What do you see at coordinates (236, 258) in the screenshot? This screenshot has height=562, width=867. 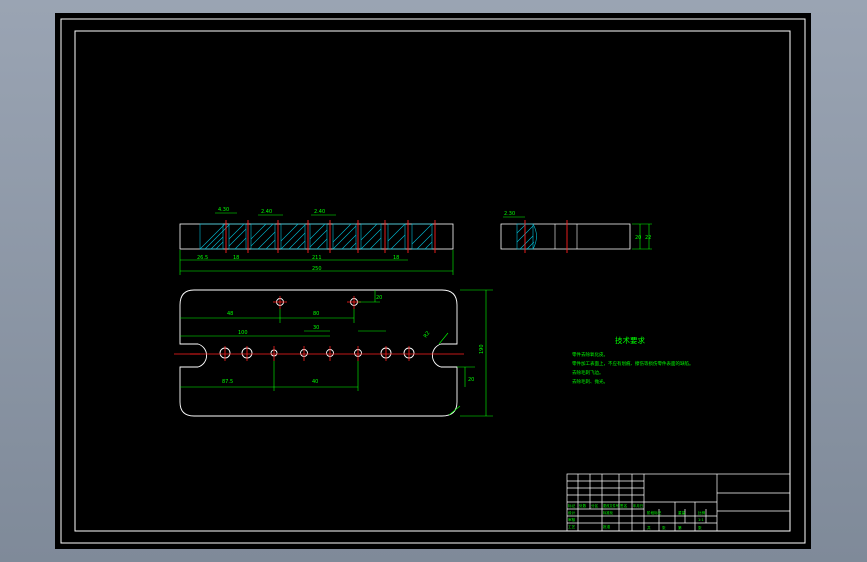 I see `dim-front-5: 18` at bounding box center [236, 258].